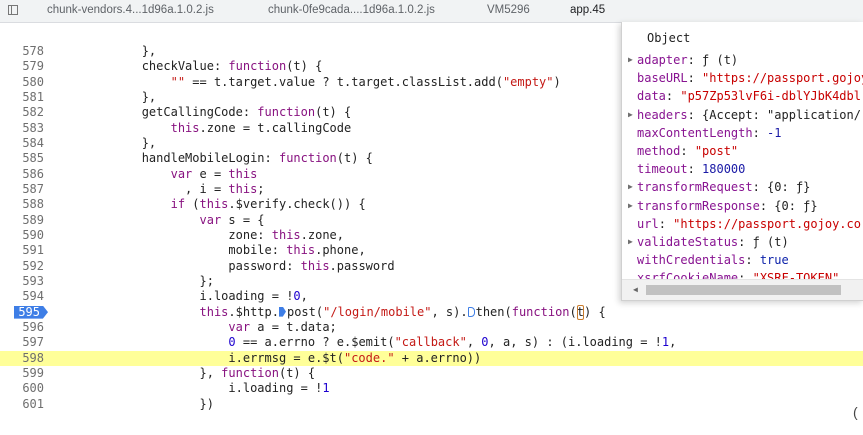 Image resolution: width=863 pixels, height=435 pixels. I want to click on code-text: if (this.$verify.check()) {, so click(268, 204).